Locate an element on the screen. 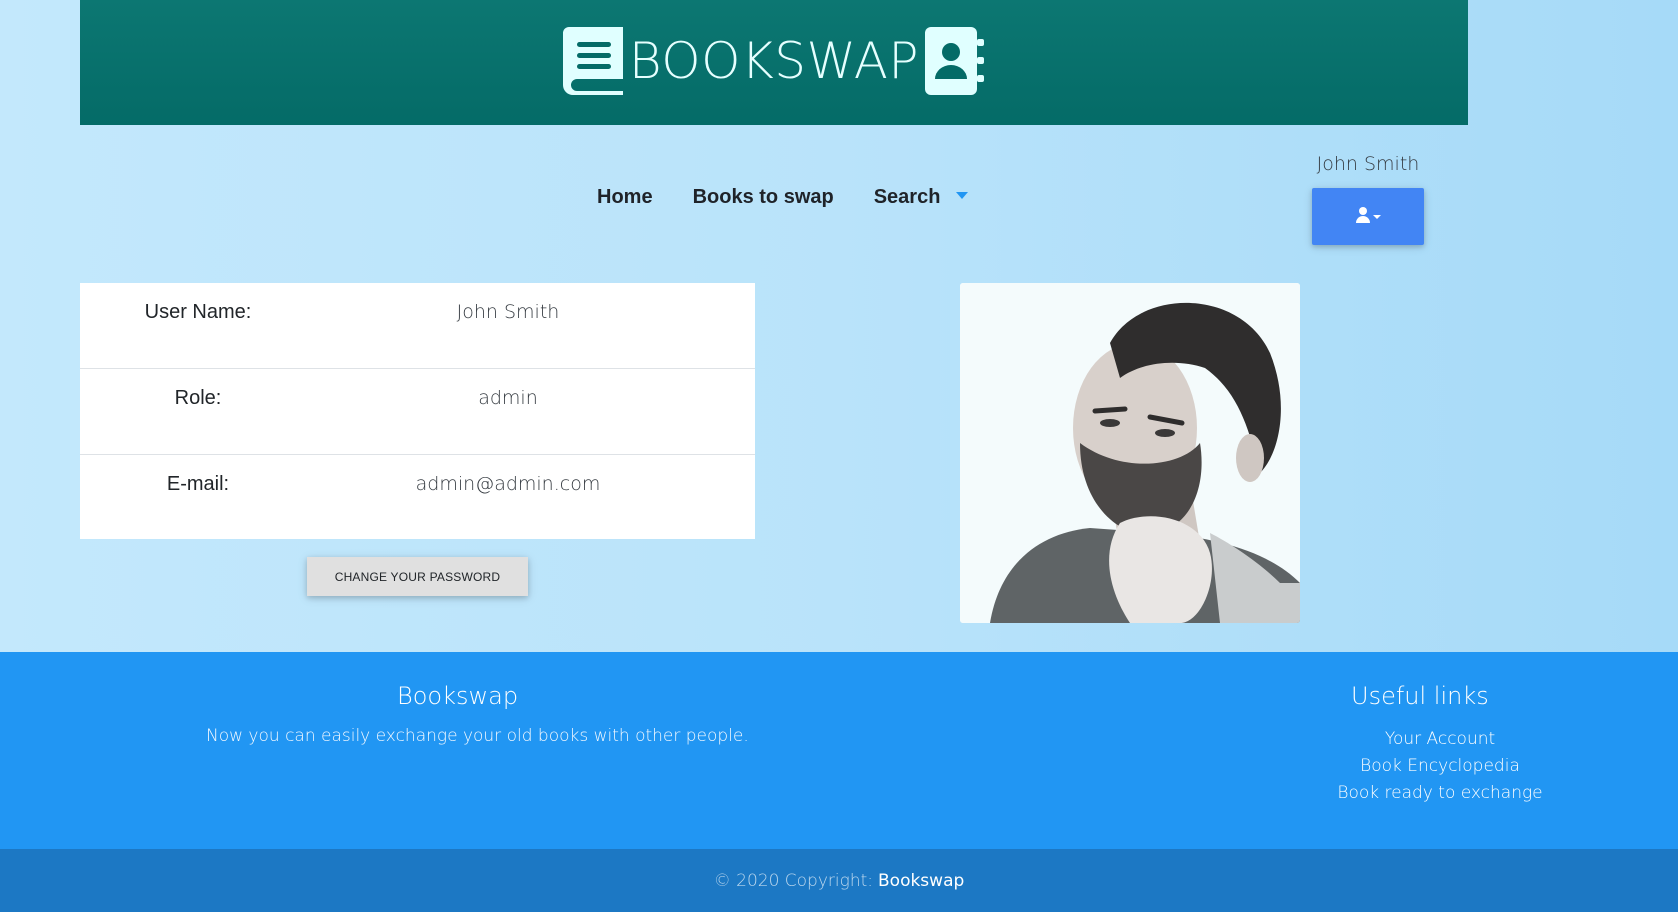 The image size is (1678, 912). book-icon is located at coordinates (592, 60).